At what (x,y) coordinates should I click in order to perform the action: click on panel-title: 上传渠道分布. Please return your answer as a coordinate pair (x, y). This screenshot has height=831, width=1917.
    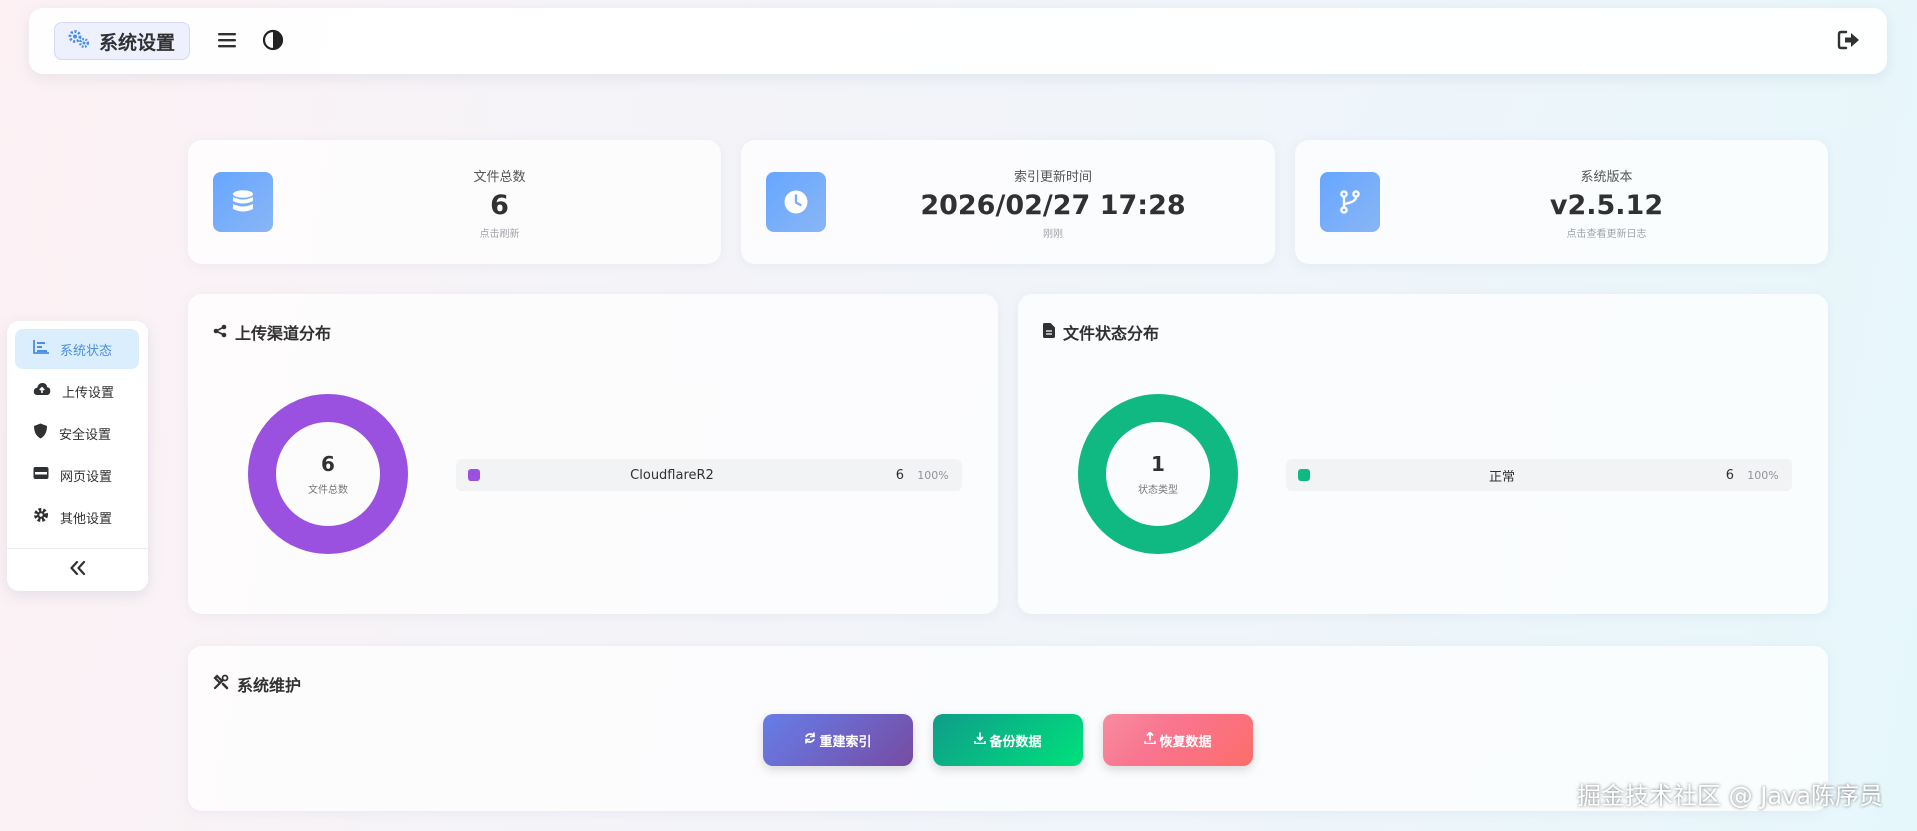
    Looking at the image, I should click on (272, 332).